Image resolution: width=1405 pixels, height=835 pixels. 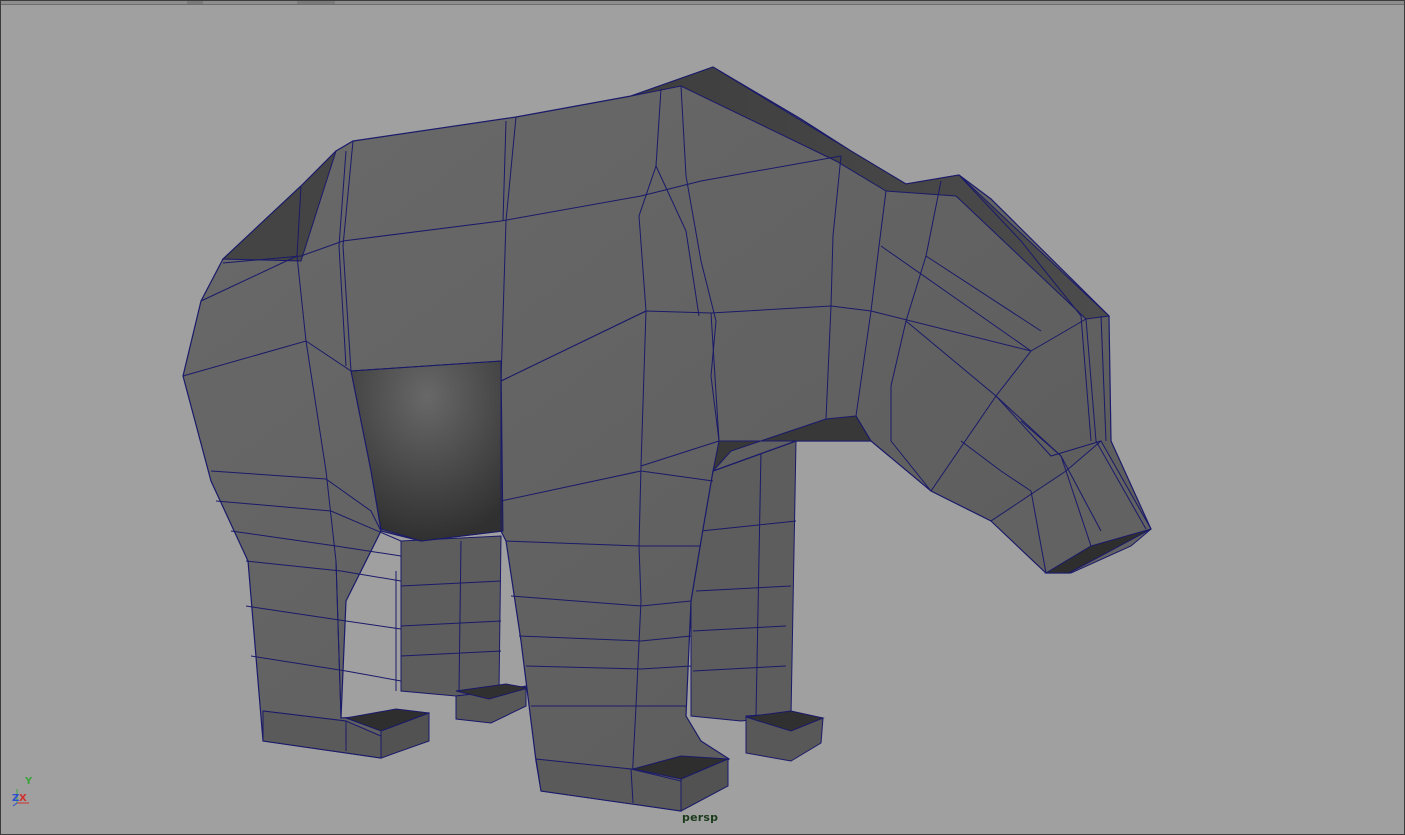 I want to click on axis-x-label: X, so click(x=23, y=798).